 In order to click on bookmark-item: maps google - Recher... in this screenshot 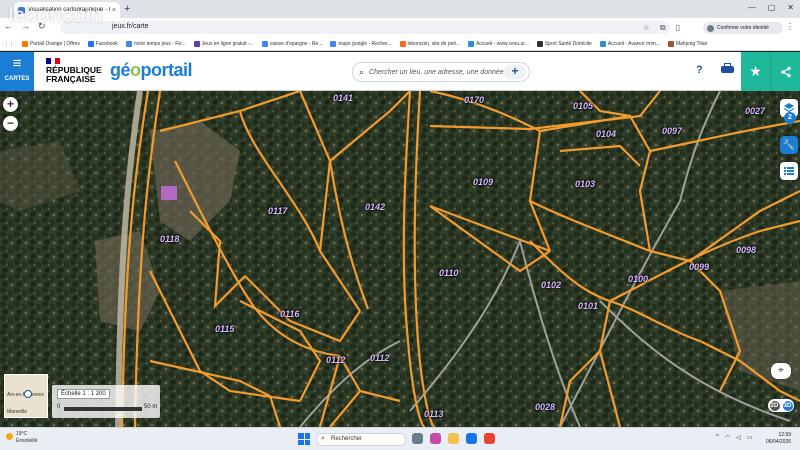, I will do `click(361, 43)`.